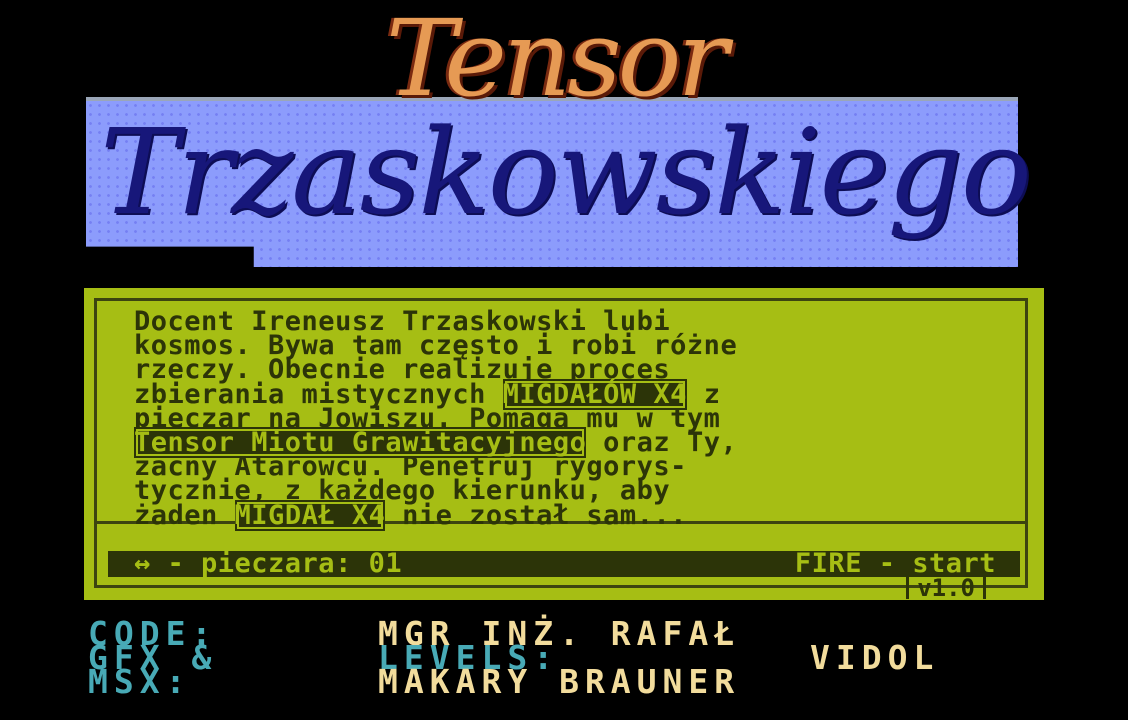 The width and height of the screenshot is (1128, 720). What do you see at coordinates (268, 563) in the screenshot?
I see `cave-selector: ↔ - pieczara: 01` at bounding box center [268, 563].